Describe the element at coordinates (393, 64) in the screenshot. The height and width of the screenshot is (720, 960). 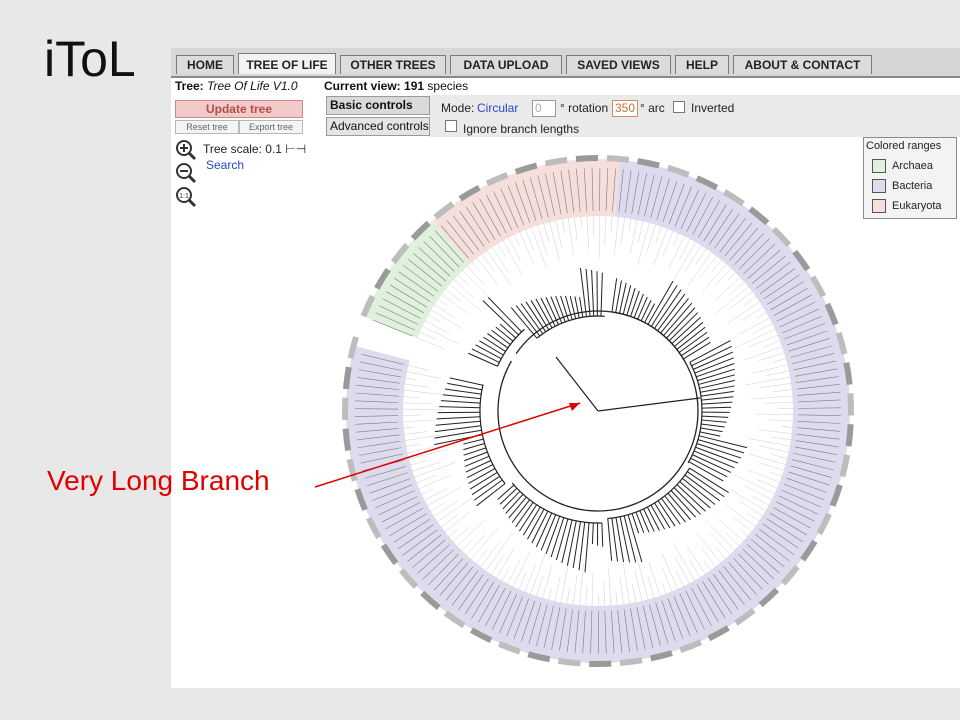
I see `tab-other-trees: OTHER TREES` at that location.